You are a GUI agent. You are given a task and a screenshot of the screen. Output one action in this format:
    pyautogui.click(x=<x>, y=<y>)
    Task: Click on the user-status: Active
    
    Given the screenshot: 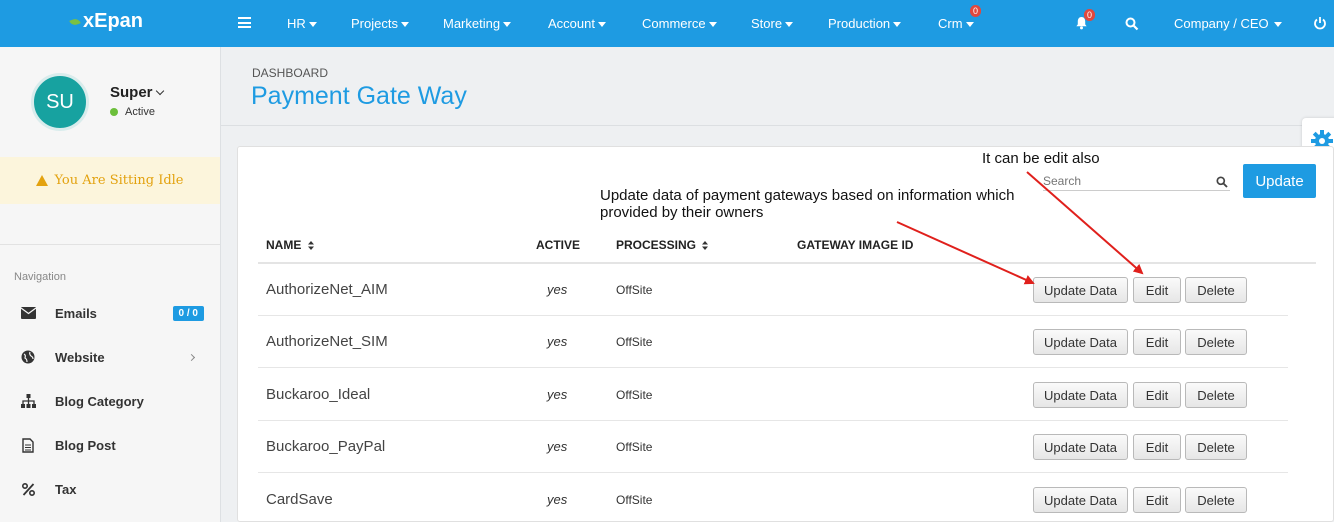 What is the action you would take?
    pyautogui.click(x=132, y=112)
    